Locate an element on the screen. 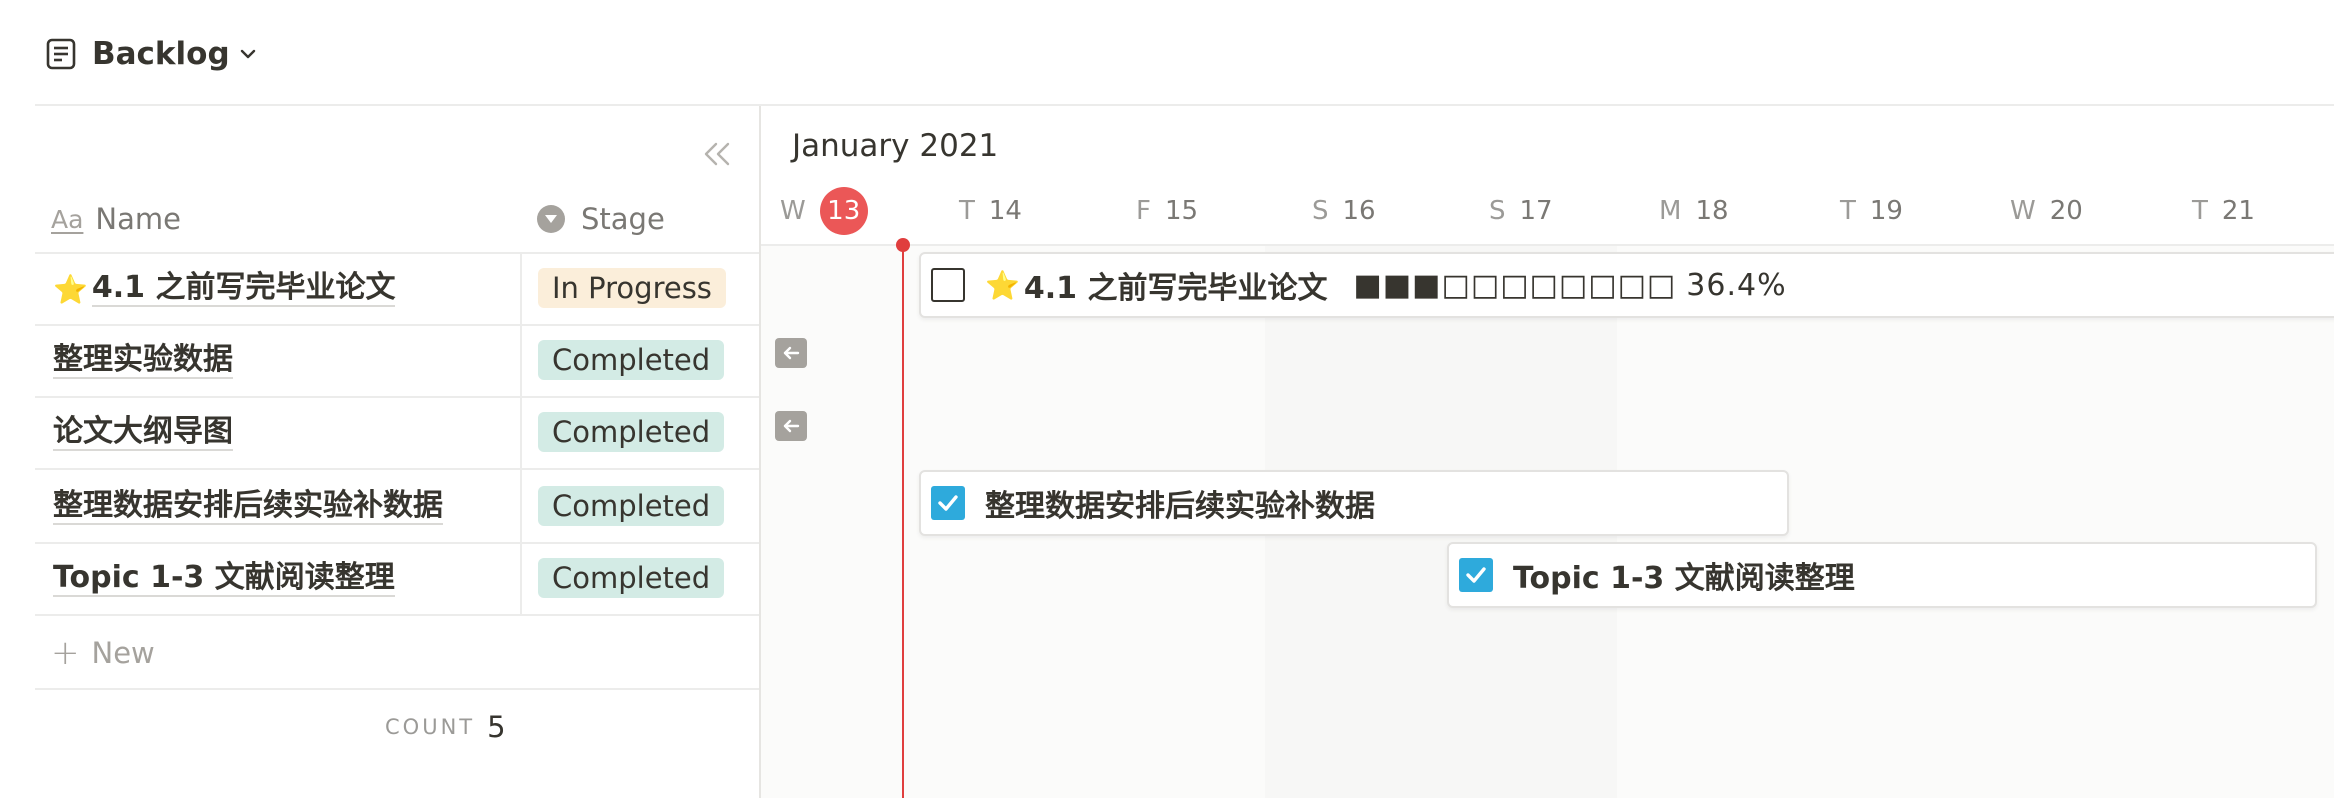  day-number: 16 is located at coordinates (1359, 211).